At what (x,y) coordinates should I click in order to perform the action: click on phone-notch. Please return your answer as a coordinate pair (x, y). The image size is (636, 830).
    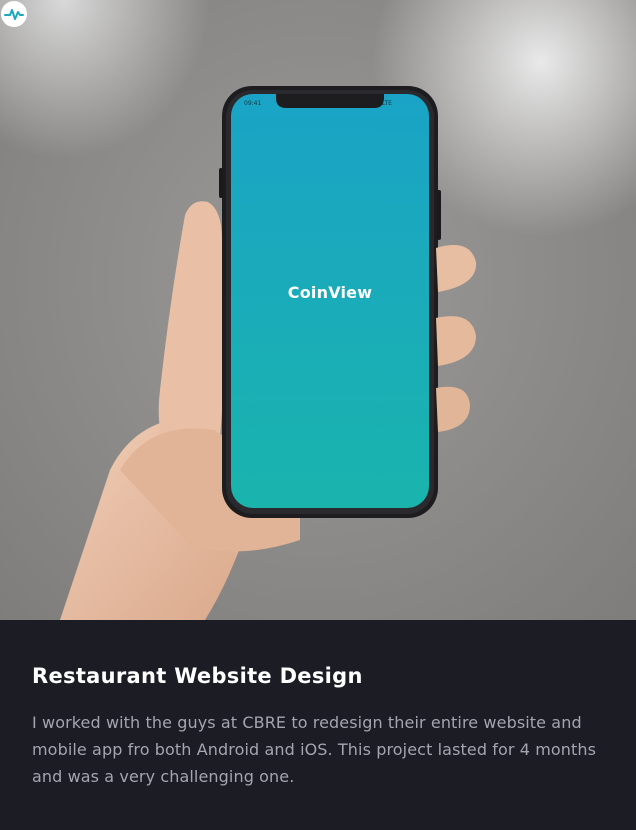
    Looking at the image, I should click on (330, 101).